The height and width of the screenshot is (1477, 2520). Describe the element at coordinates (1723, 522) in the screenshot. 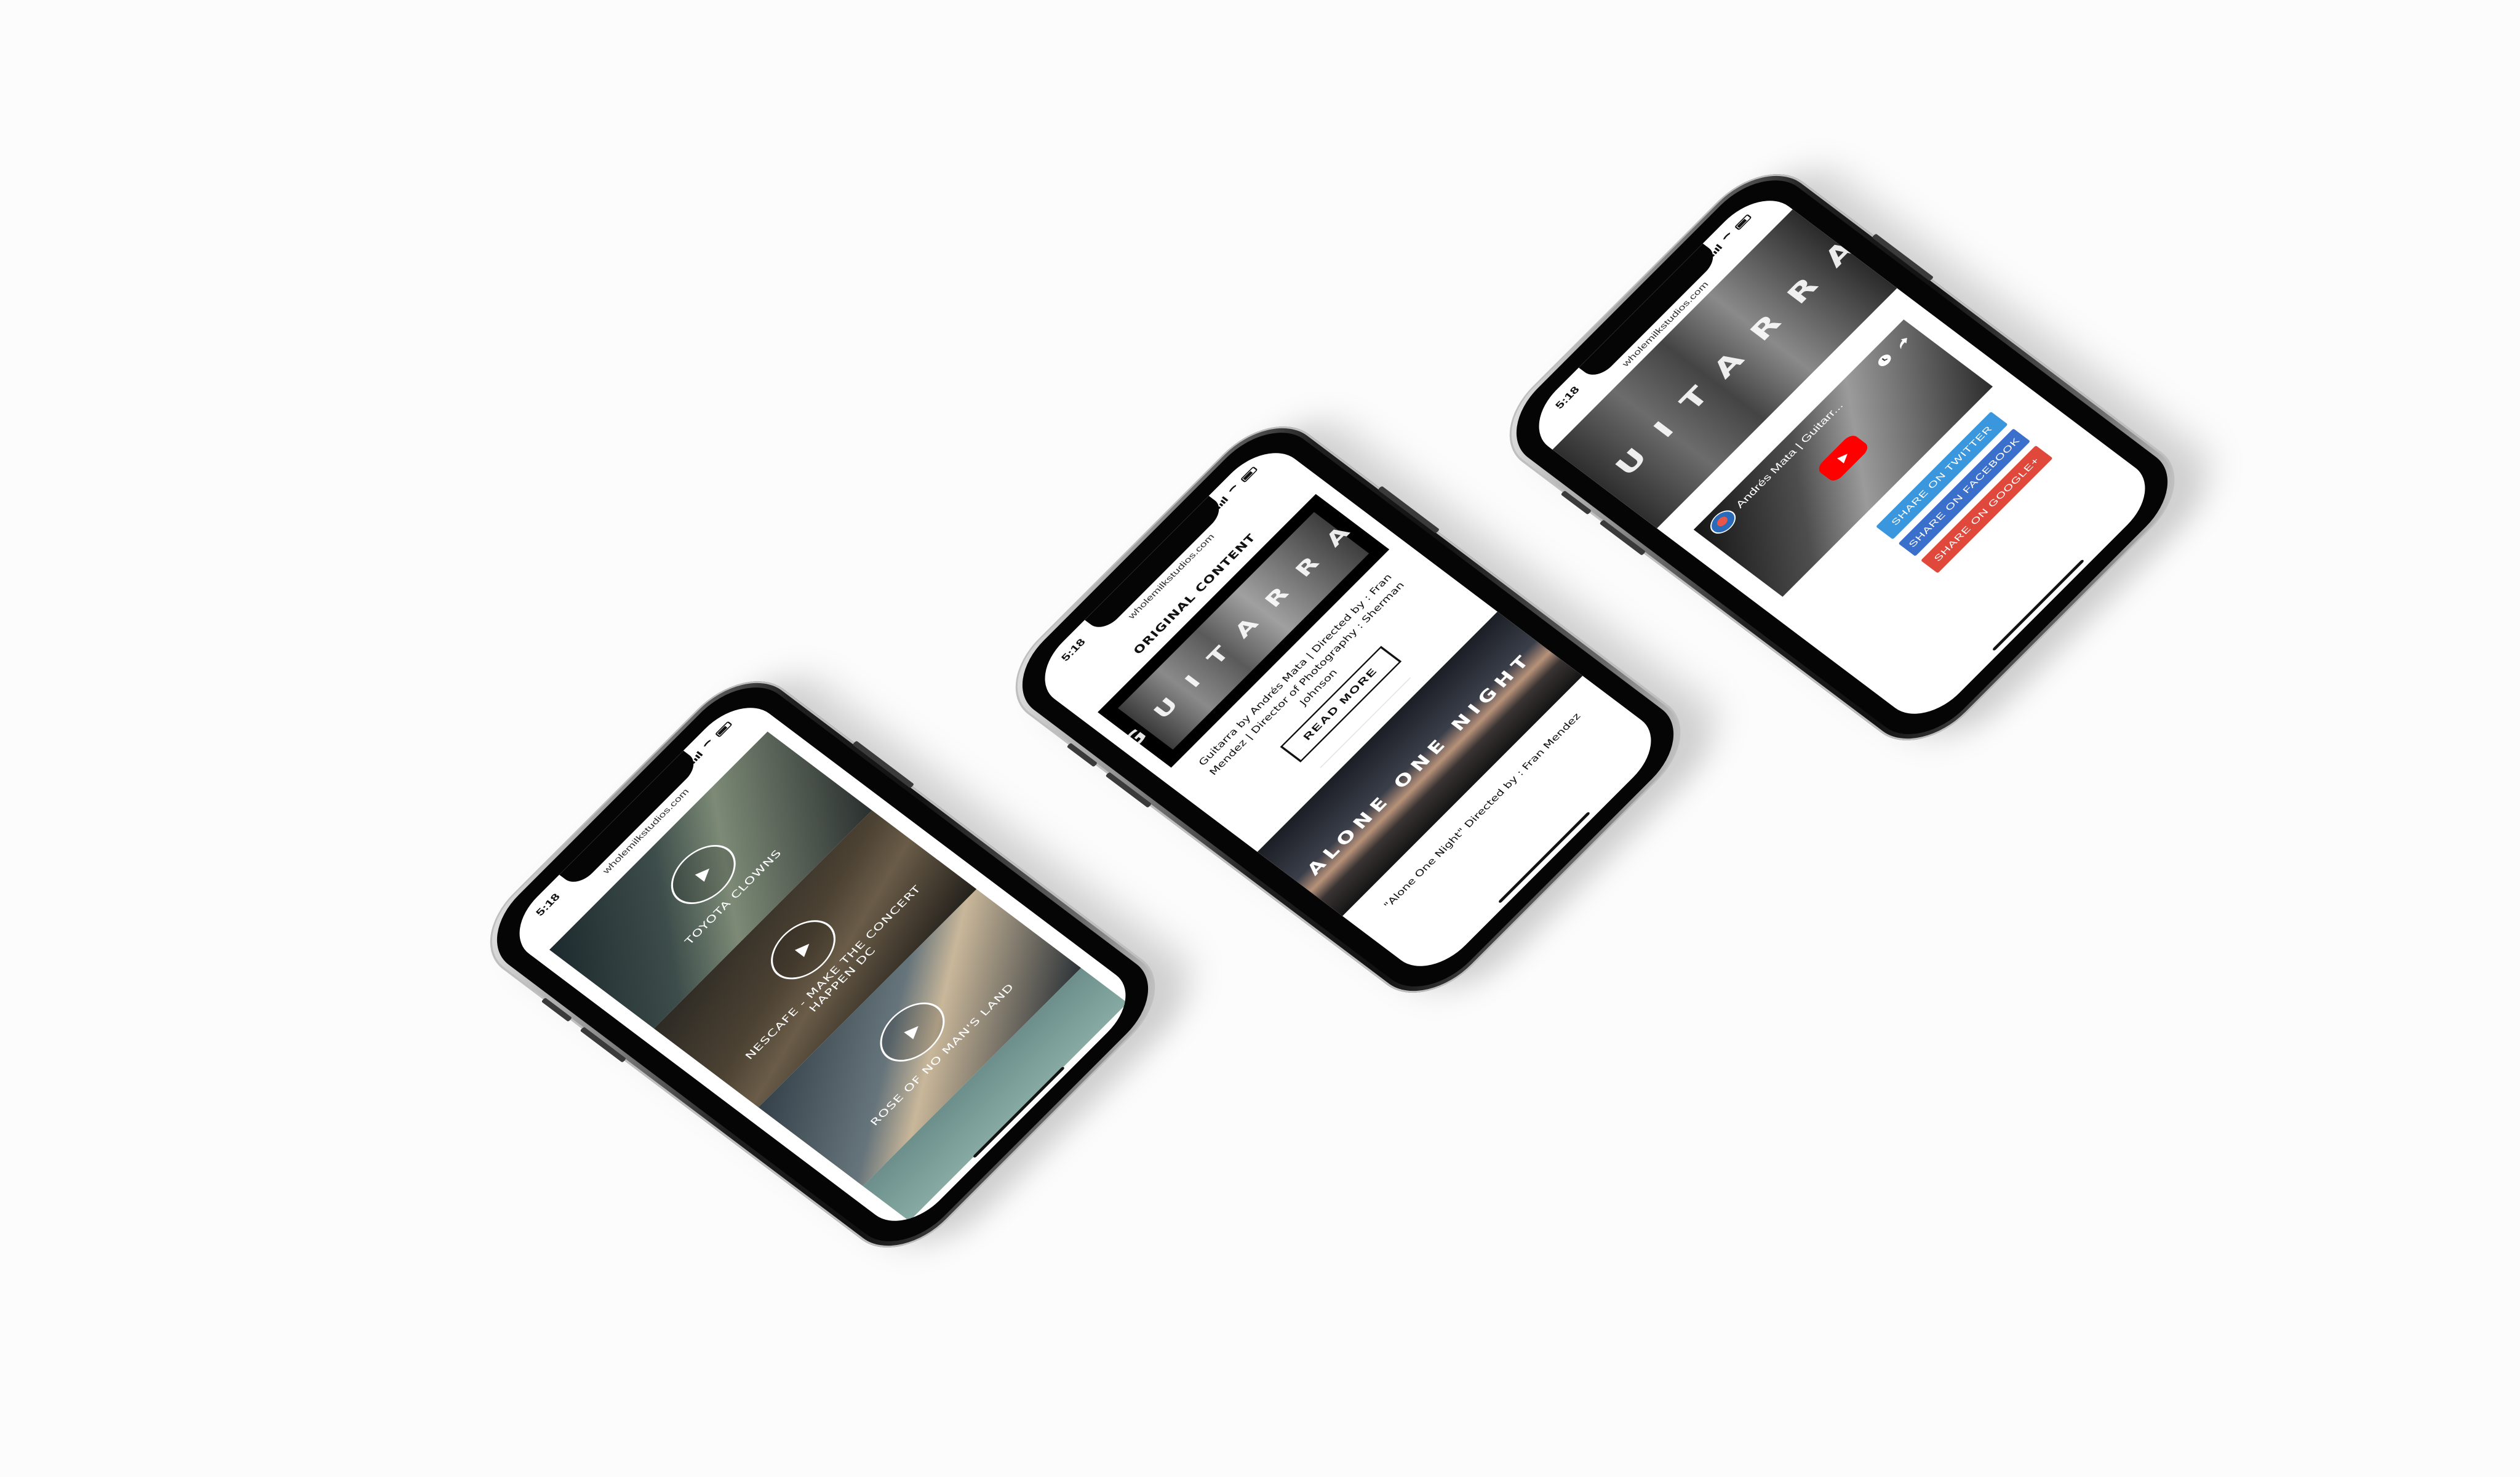

I see `channel-avatar` at that location.